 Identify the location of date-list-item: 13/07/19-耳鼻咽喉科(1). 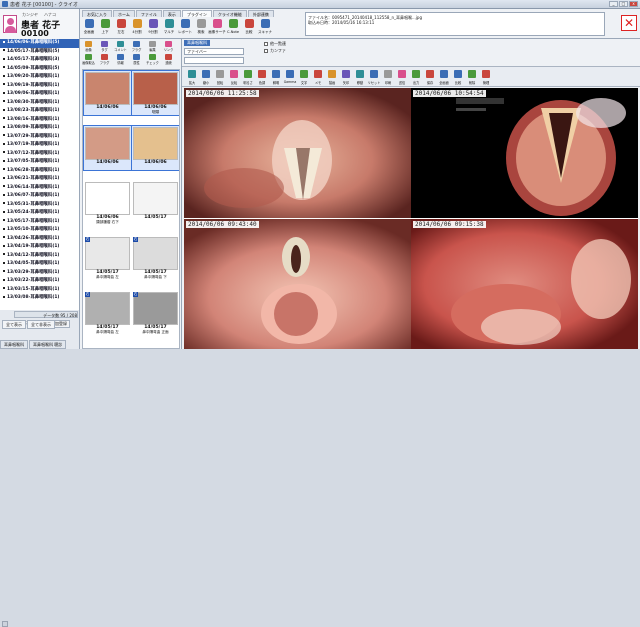
(39, 145).